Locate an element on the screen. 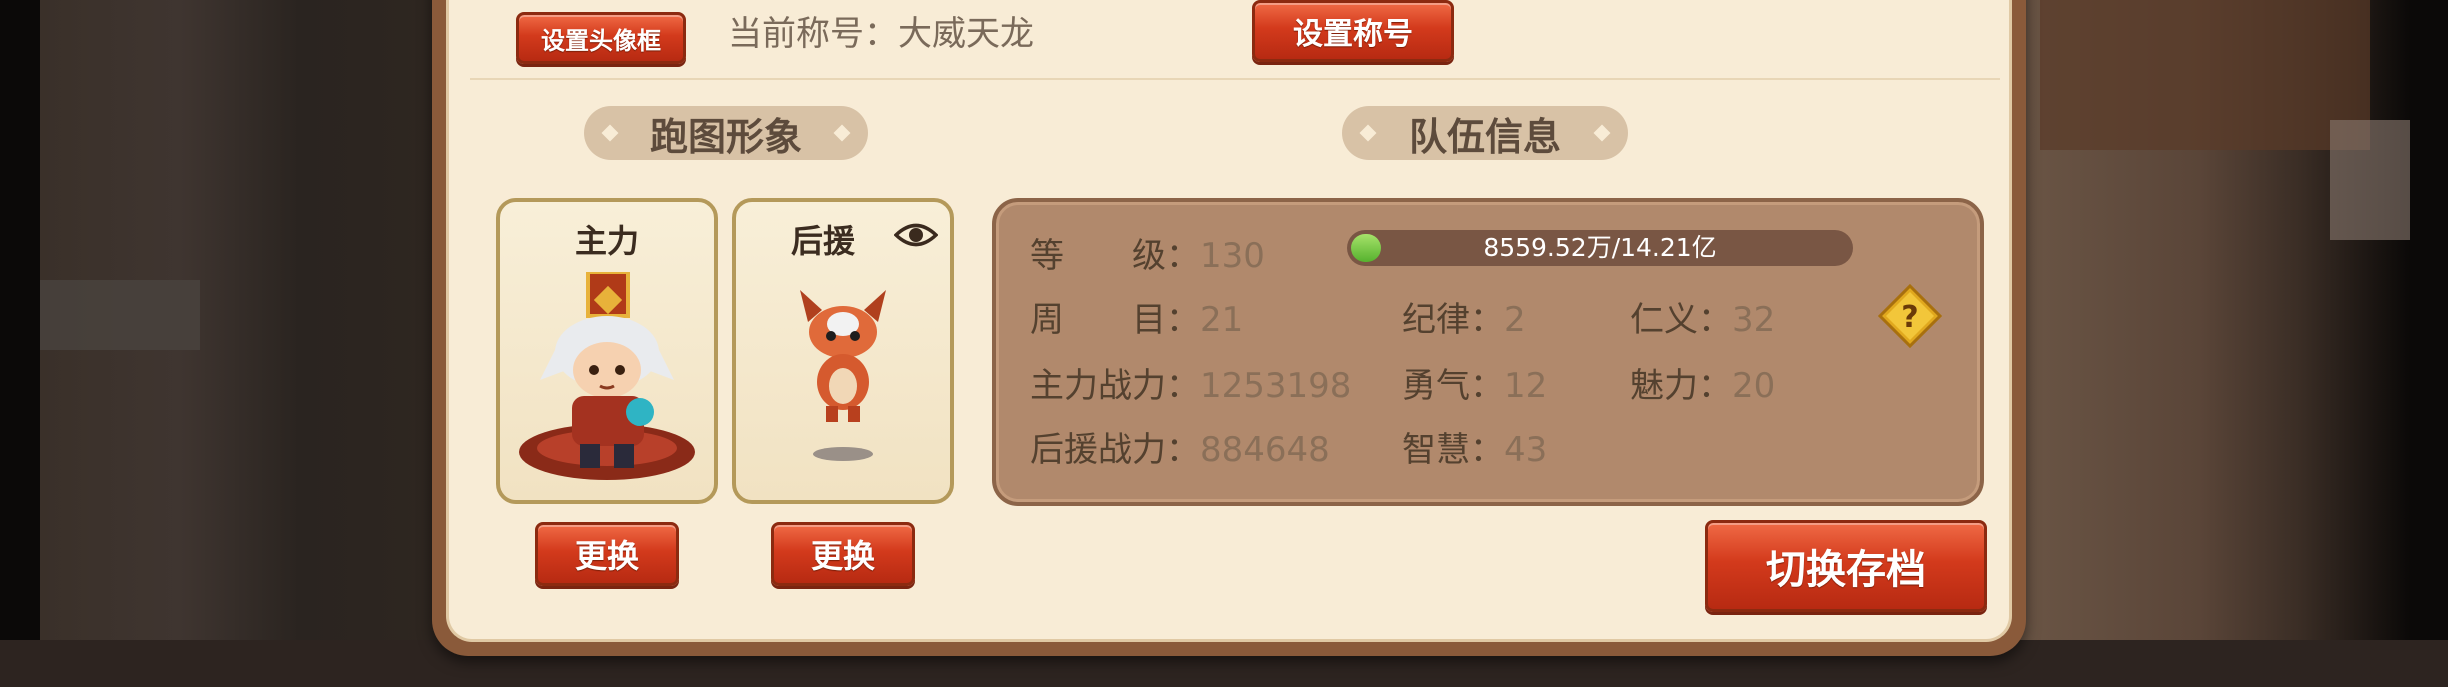  set-avatar-frame-button: 设置头像框 is located at coordinates (601, 38).